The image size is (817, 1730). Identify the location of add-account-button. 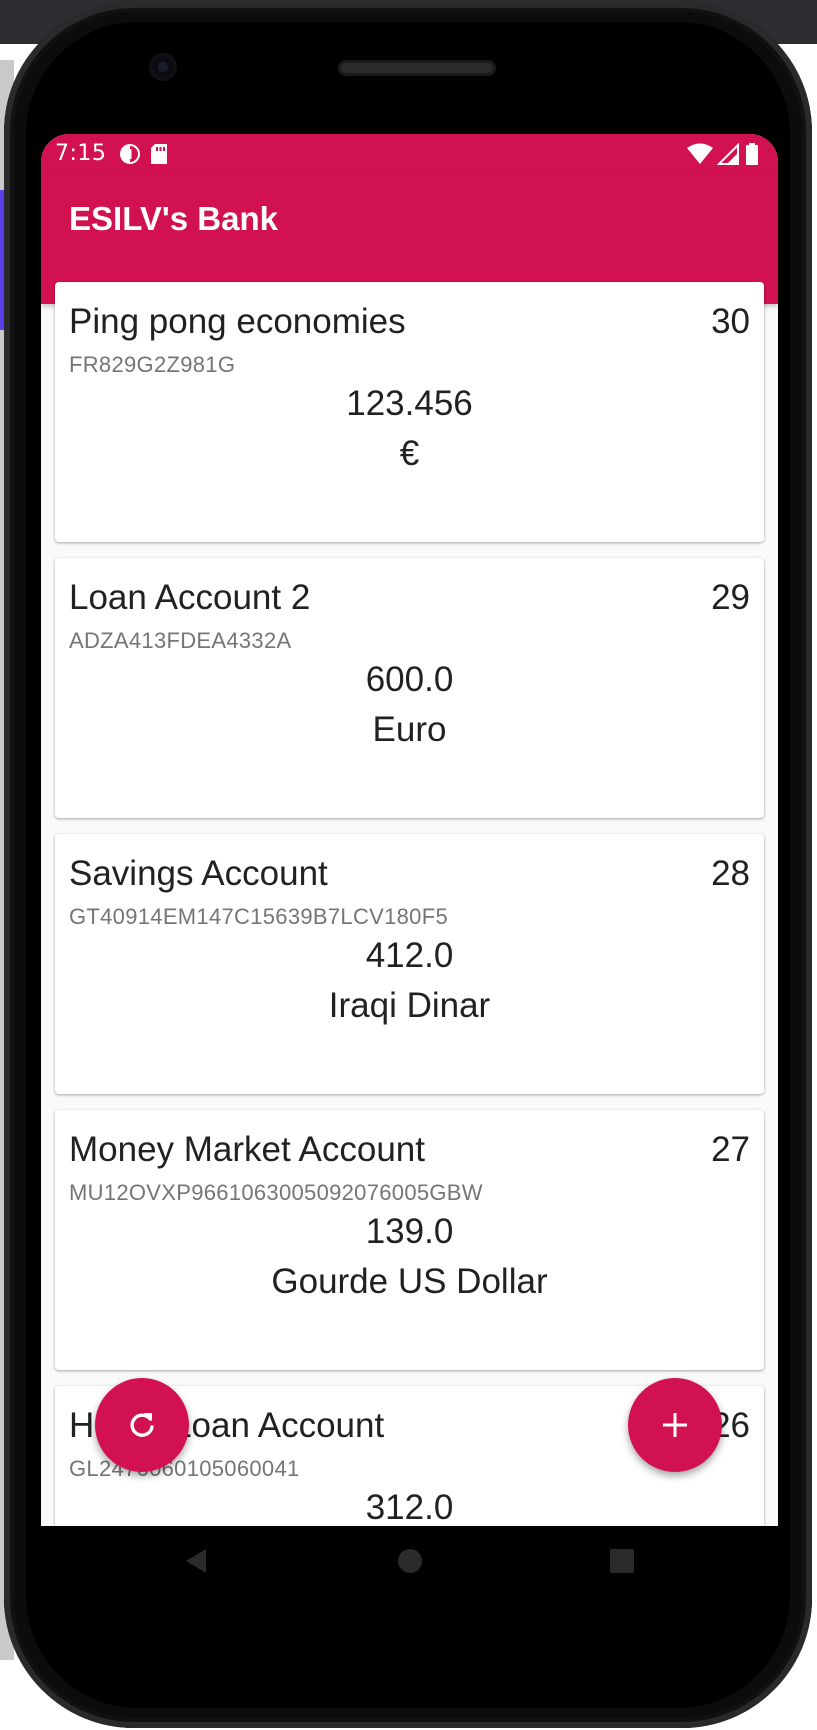
(675, 1425).